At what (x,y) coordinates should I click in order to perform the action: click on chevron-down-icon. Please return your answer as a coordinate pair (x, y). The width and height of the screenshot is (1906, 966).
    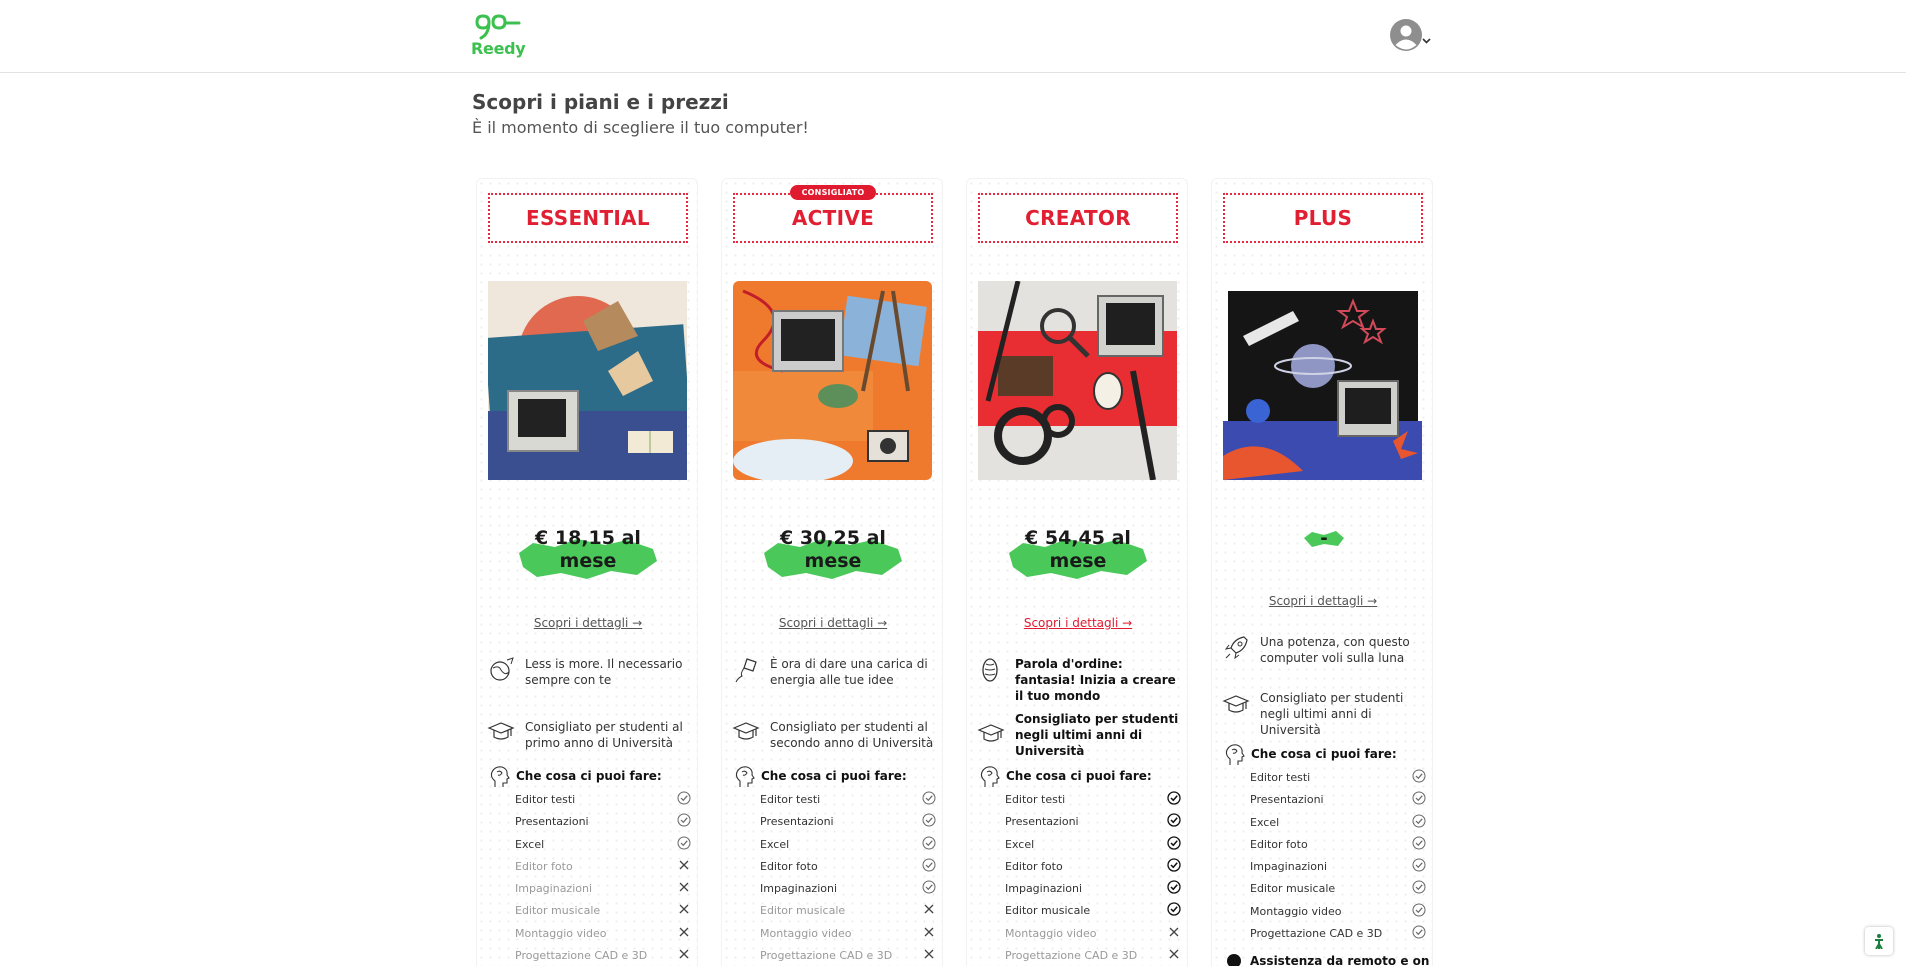
    Looking at the image, I should click on (1426, 41).